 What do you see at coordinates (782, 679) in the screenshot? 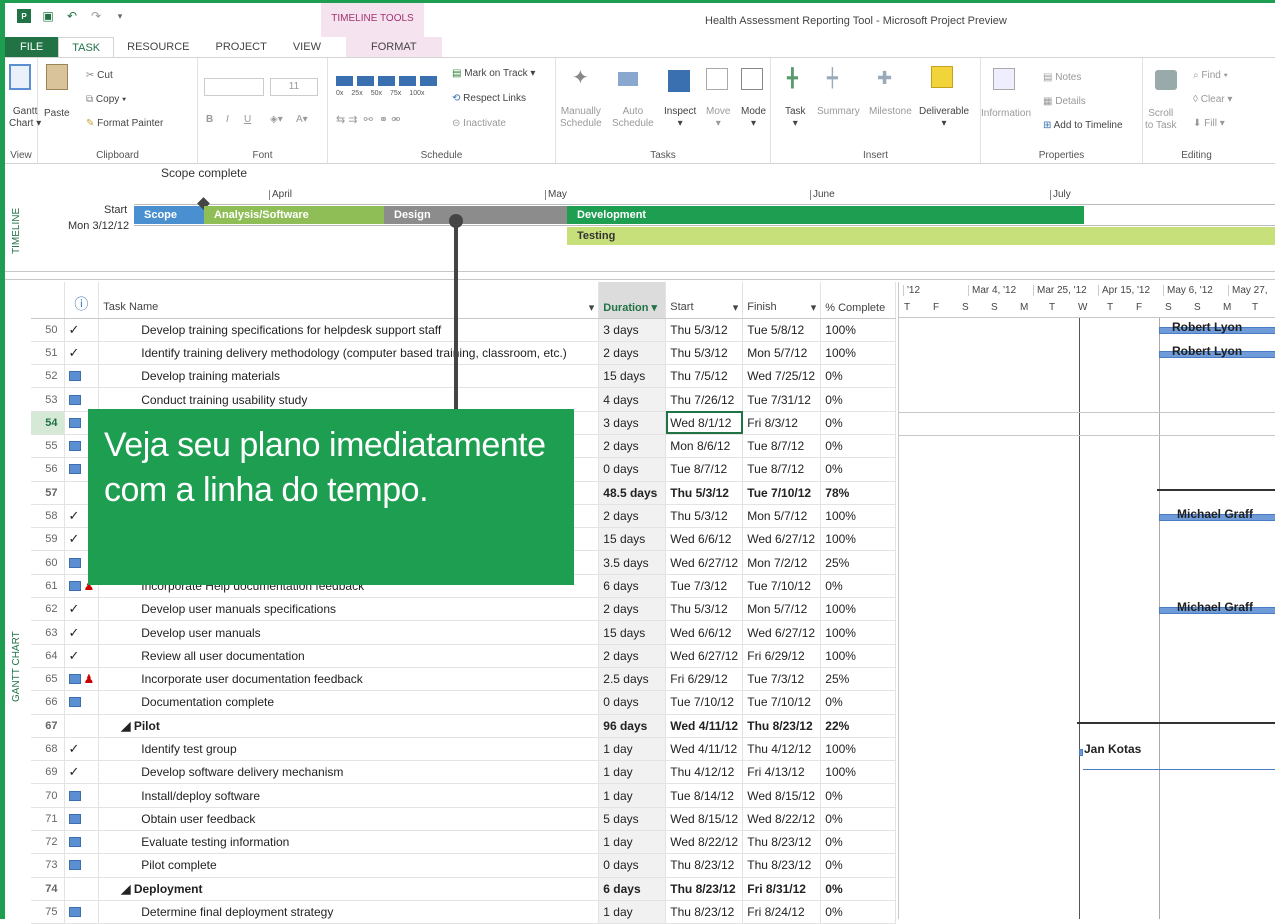
I see `finish-cell: Tue 7/3/12` at bounding box center [782, 679].